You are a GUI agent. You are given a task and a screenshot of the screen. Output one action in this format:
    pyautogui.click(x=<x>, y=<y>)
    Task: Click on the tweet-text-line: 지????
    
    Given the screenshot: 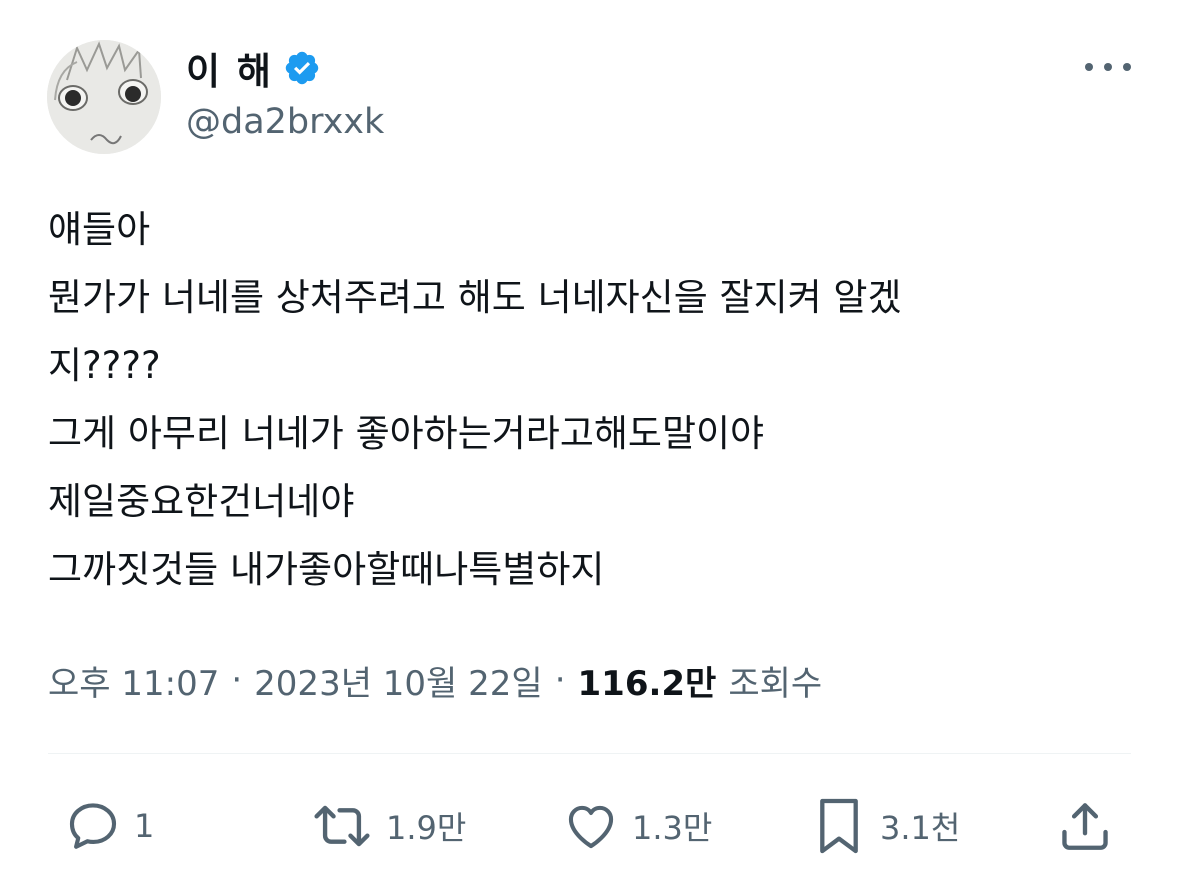 What is the action you would take?
    pyautogui.click(x=104, y=365)
    